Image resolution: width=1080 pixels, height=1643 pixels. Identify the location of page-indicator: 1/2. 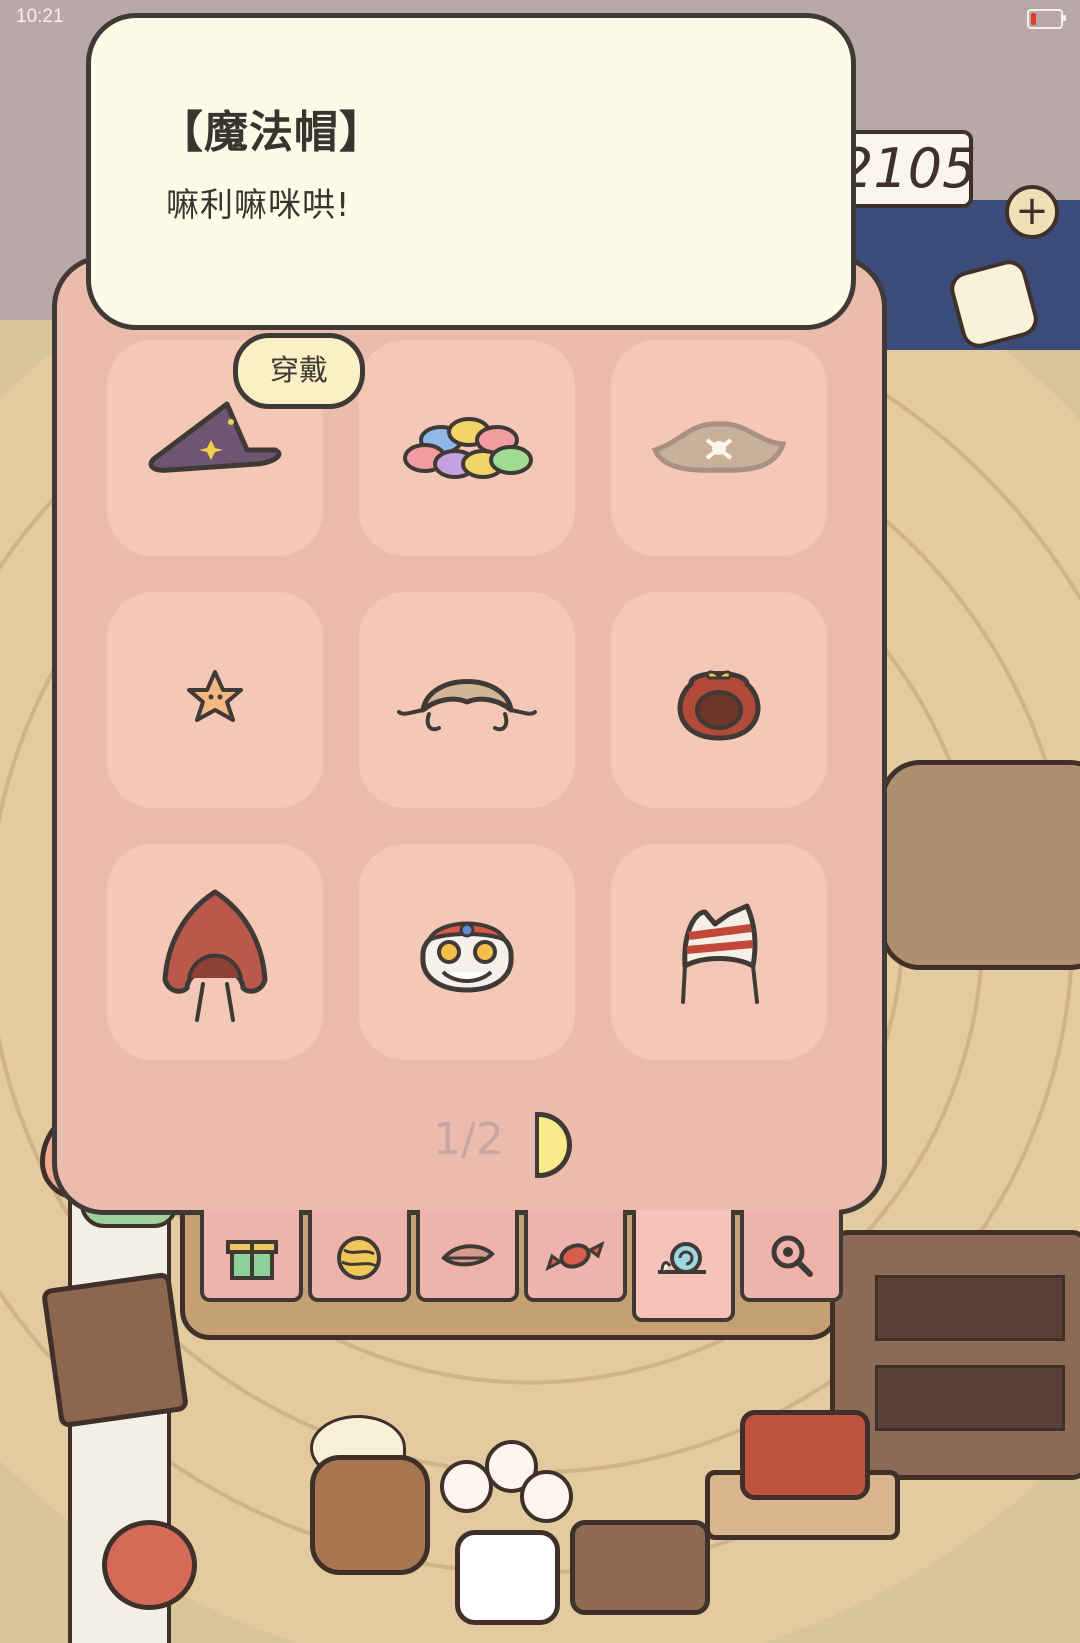
(468, 1139).